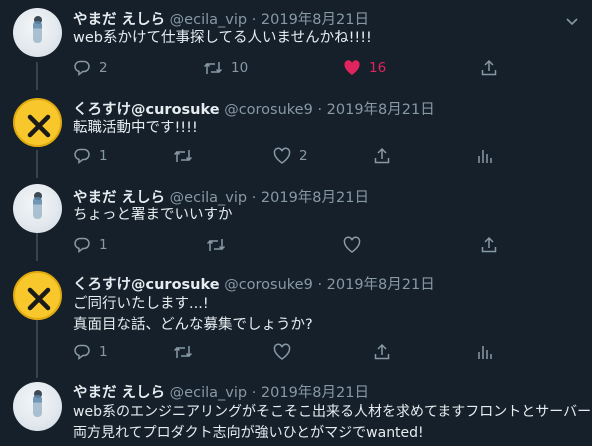  I want to click on chevron-down-icon, so click(572, 20).